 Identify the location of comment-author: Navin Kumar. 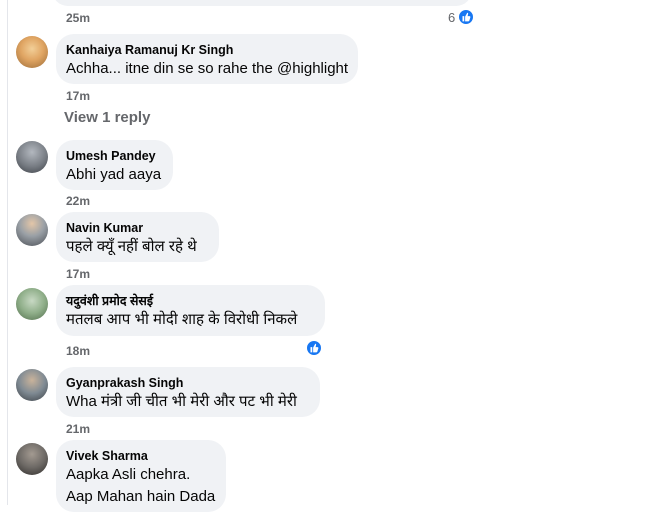
(136, 228).